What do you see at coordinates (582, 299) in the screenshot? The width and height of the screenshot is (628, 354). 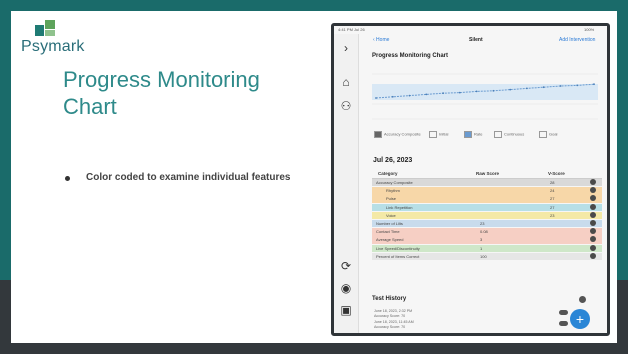 I see `help-icon` at bounding box center [582, 299].